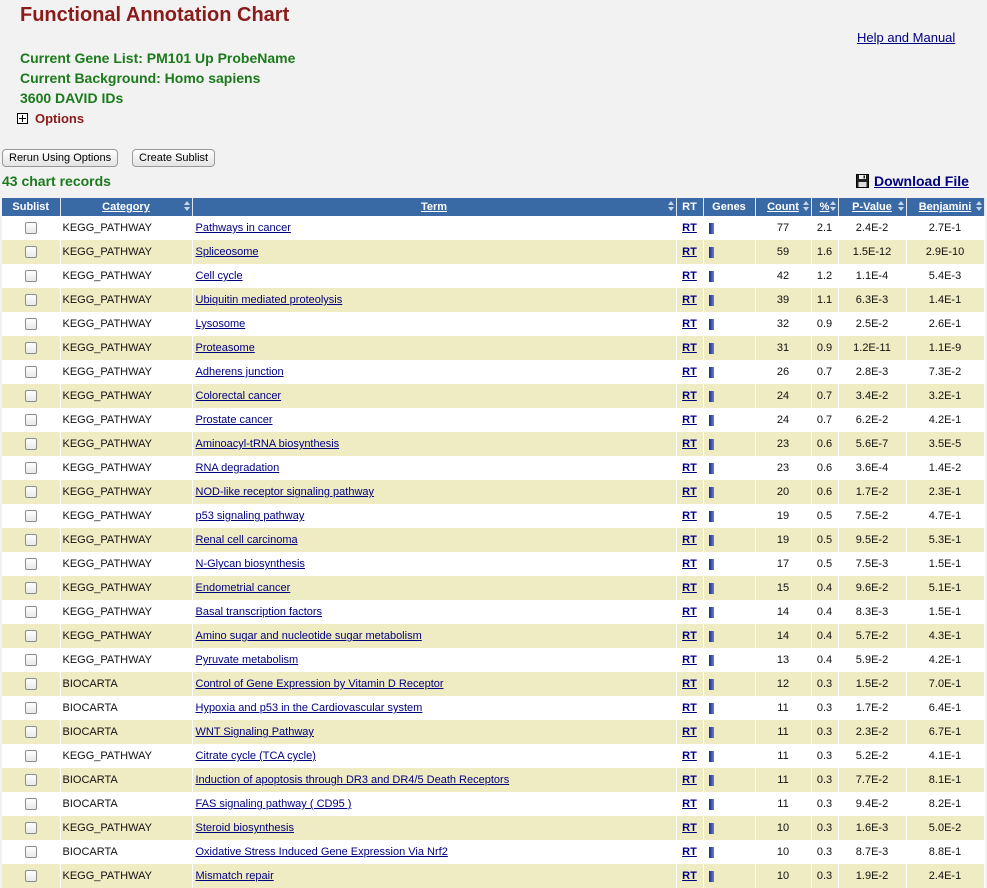 This screenshot has height=888, width=987. Describe the element at coordinates (872, 207) in the screenshot. I see `col-header-pvalue: P-Value` at that location.